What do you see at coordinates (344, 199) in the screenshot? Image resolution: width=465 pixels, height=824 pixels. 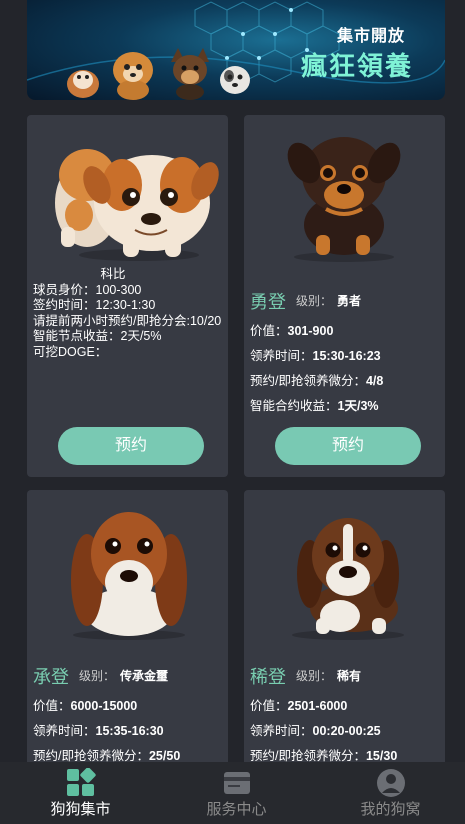 I see `rottweiler-puppy-illustration` at bounding box center [344, 199].